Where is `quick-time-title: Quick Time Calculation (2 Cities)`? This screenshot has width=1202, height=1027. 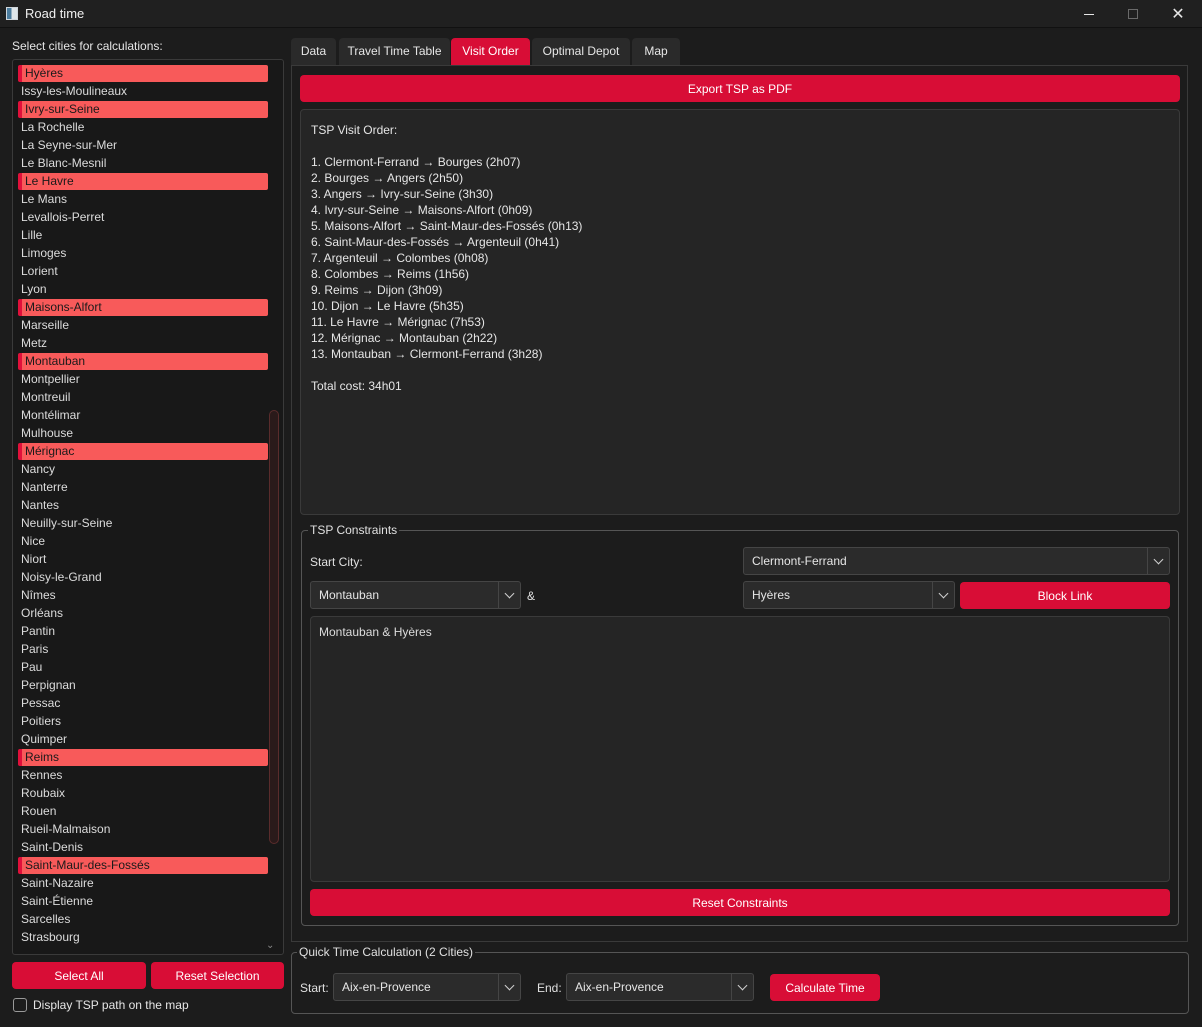
quick-time-title: Quick Time Calculation (2 Cities) is located at coordinates (386, 952).